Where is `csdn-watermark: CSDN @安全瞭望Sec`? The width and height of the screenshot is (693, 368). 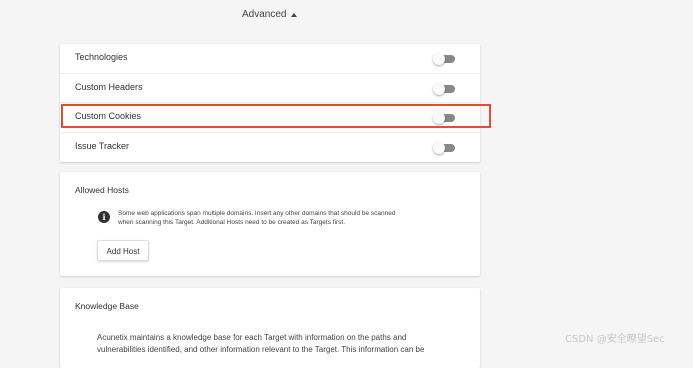
csdn-watermark: CSDN @安全瞭望Sec is located at coordinates (615, 339).